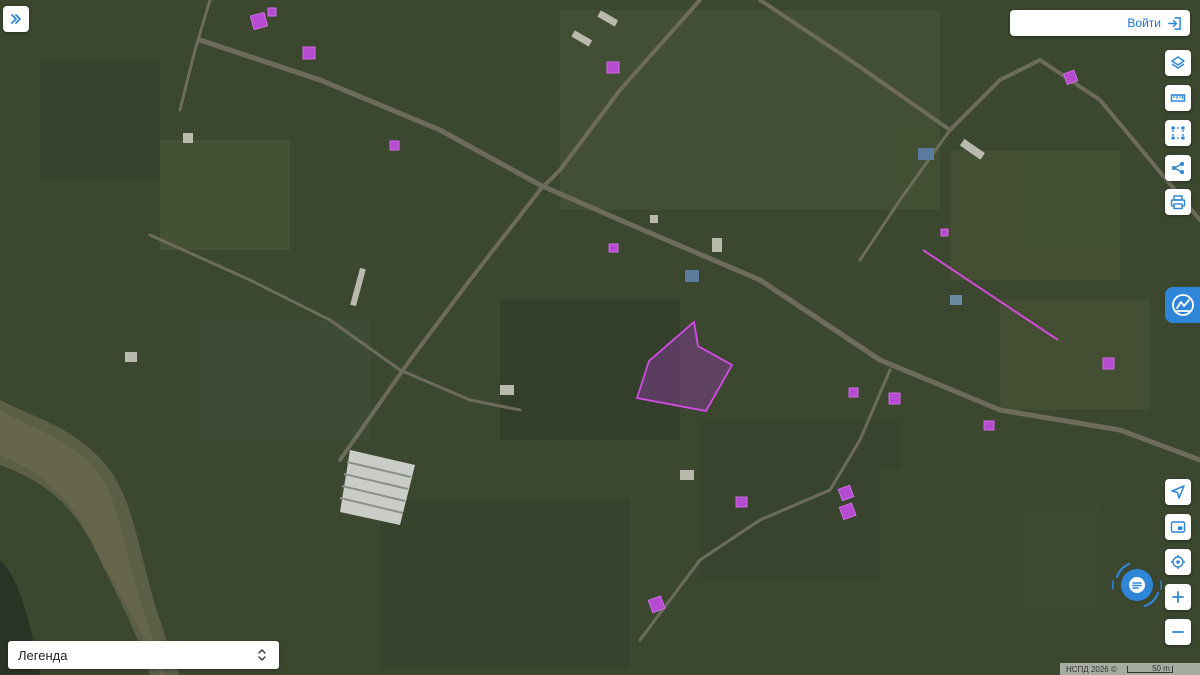  I want to click on print-icon, so click(1178, 202).